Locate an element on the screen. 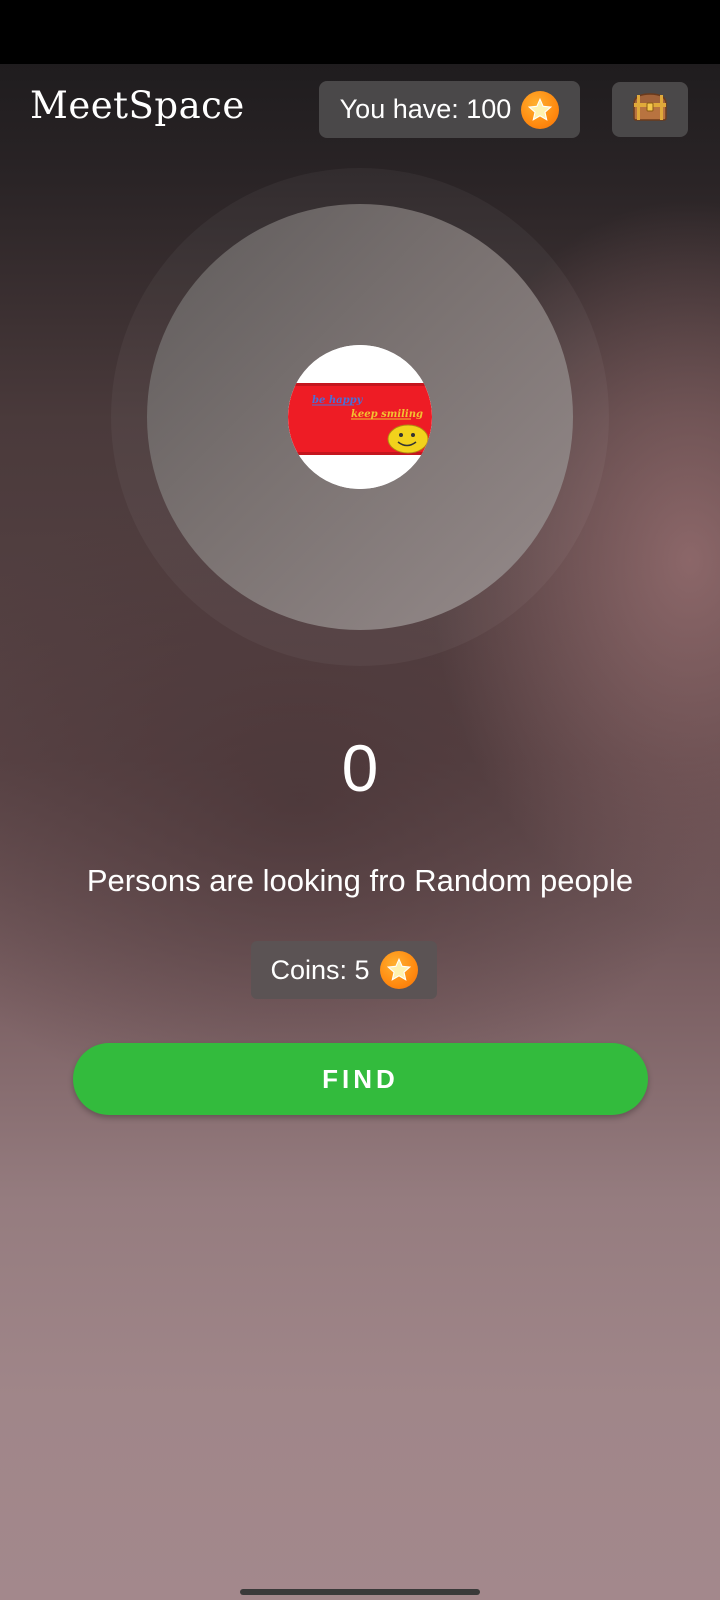  find-button: FIND is located at coordinates (360, 1079).